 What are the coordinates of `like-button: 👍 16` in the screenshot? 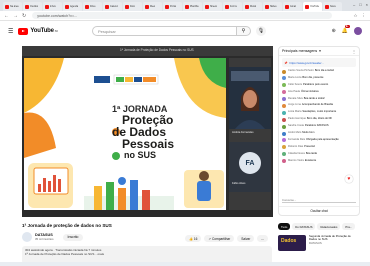 It's located at (193, 238).